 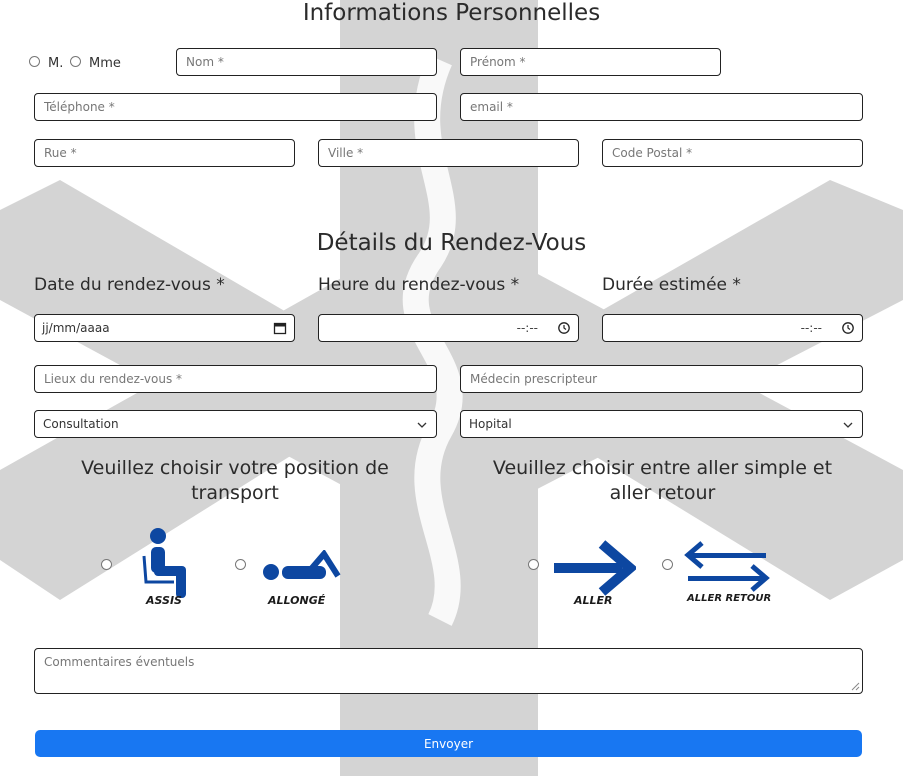 I want to click on duree-label: Durée estimée *, so click(x=671, y=285).